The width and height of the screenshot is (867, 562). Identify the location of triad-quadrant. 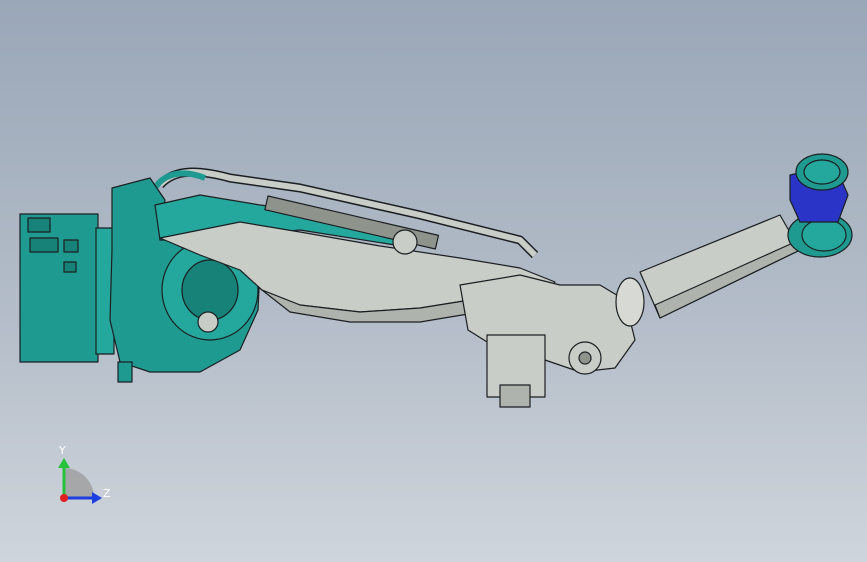
(79, 483).